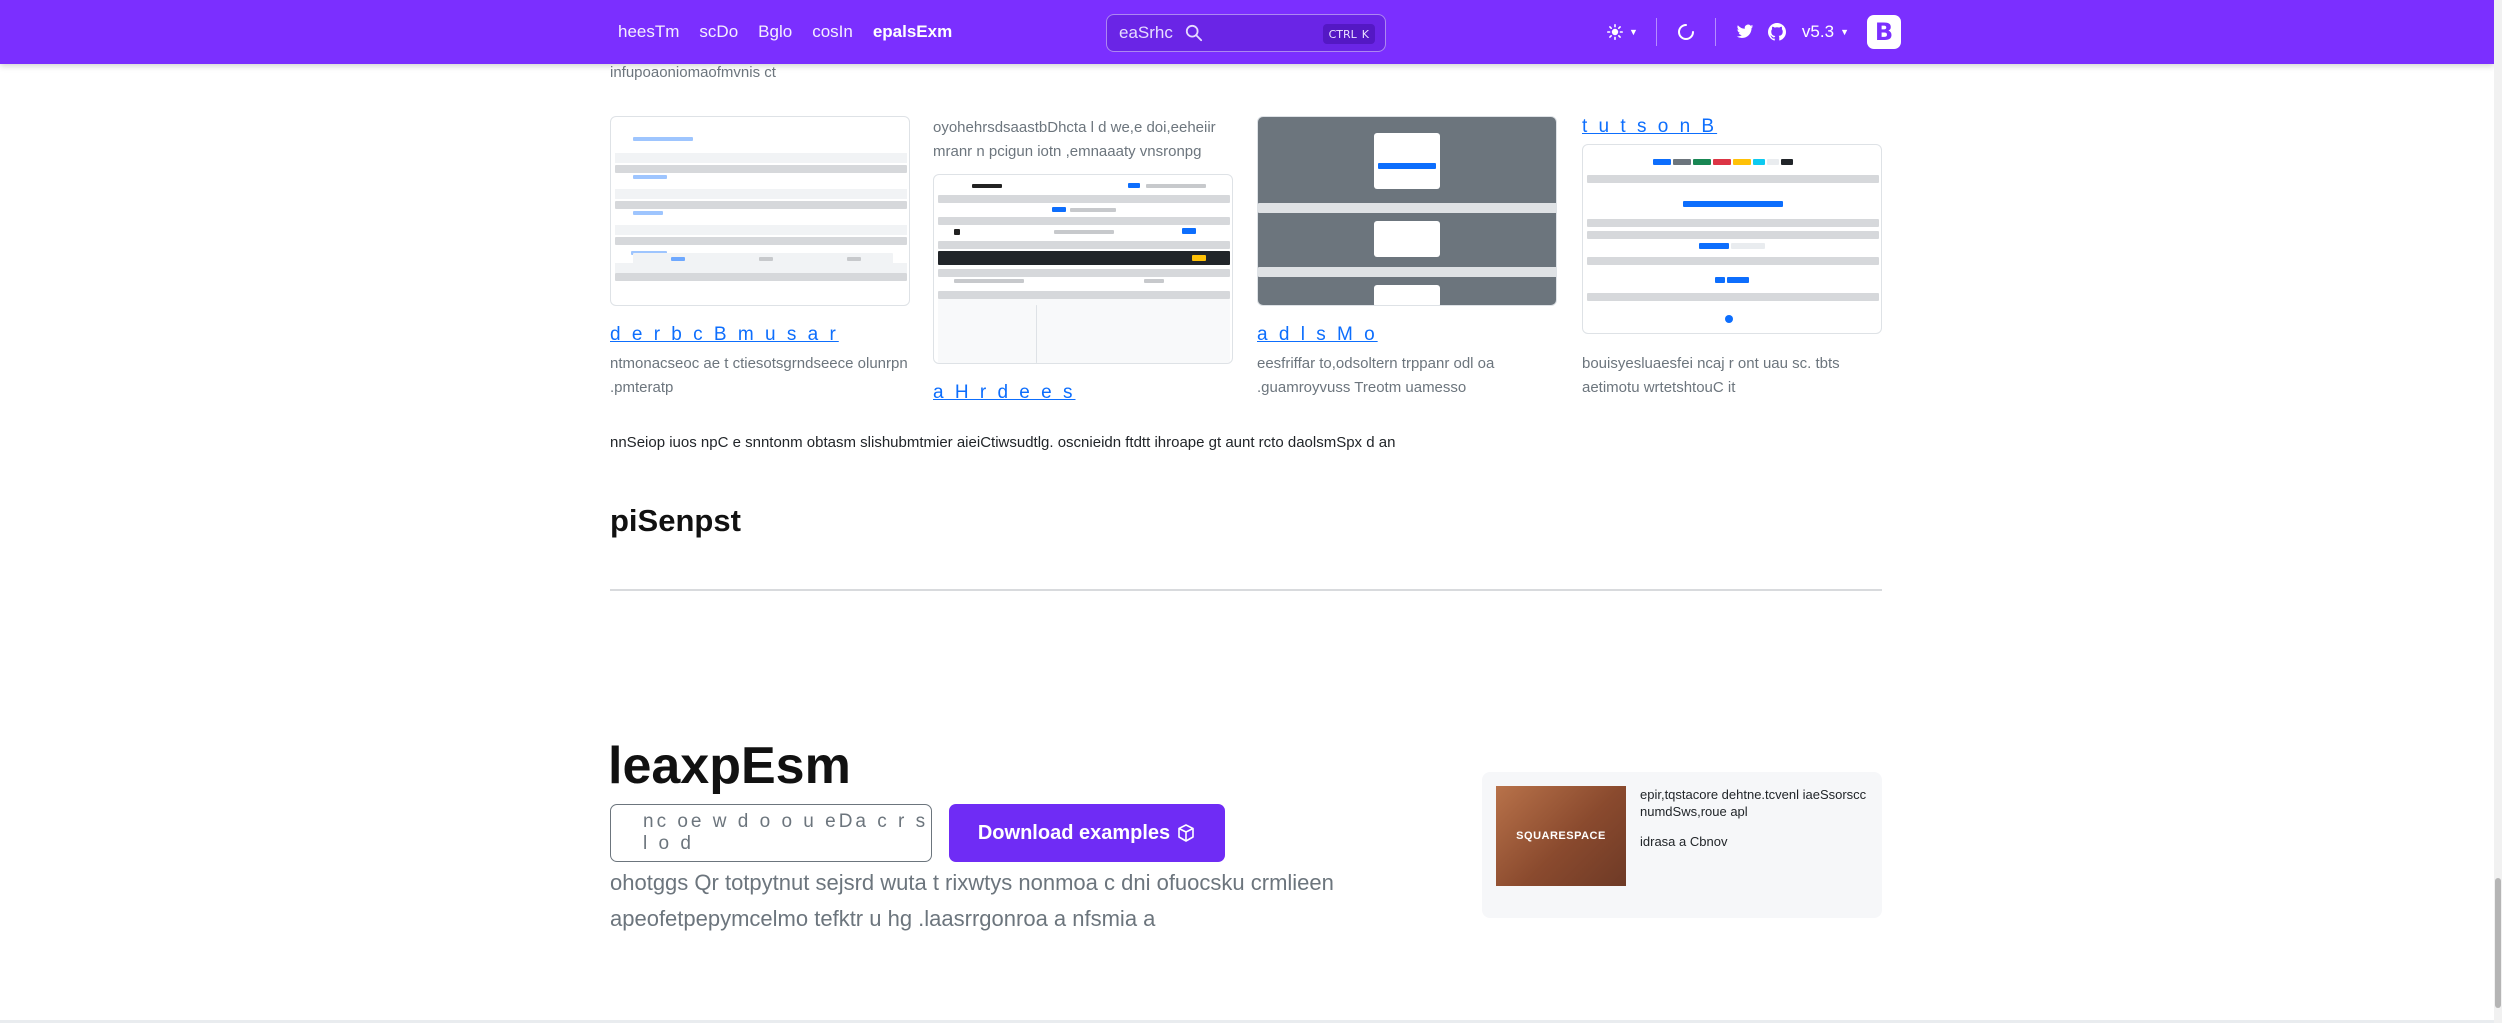 The height and width of the screenshot is (1023, 2502). What do you see at coordinates (729, 766) in the screenshot?
I see `examples-heading: leaxpEsm` at bounding box center [729, 766].